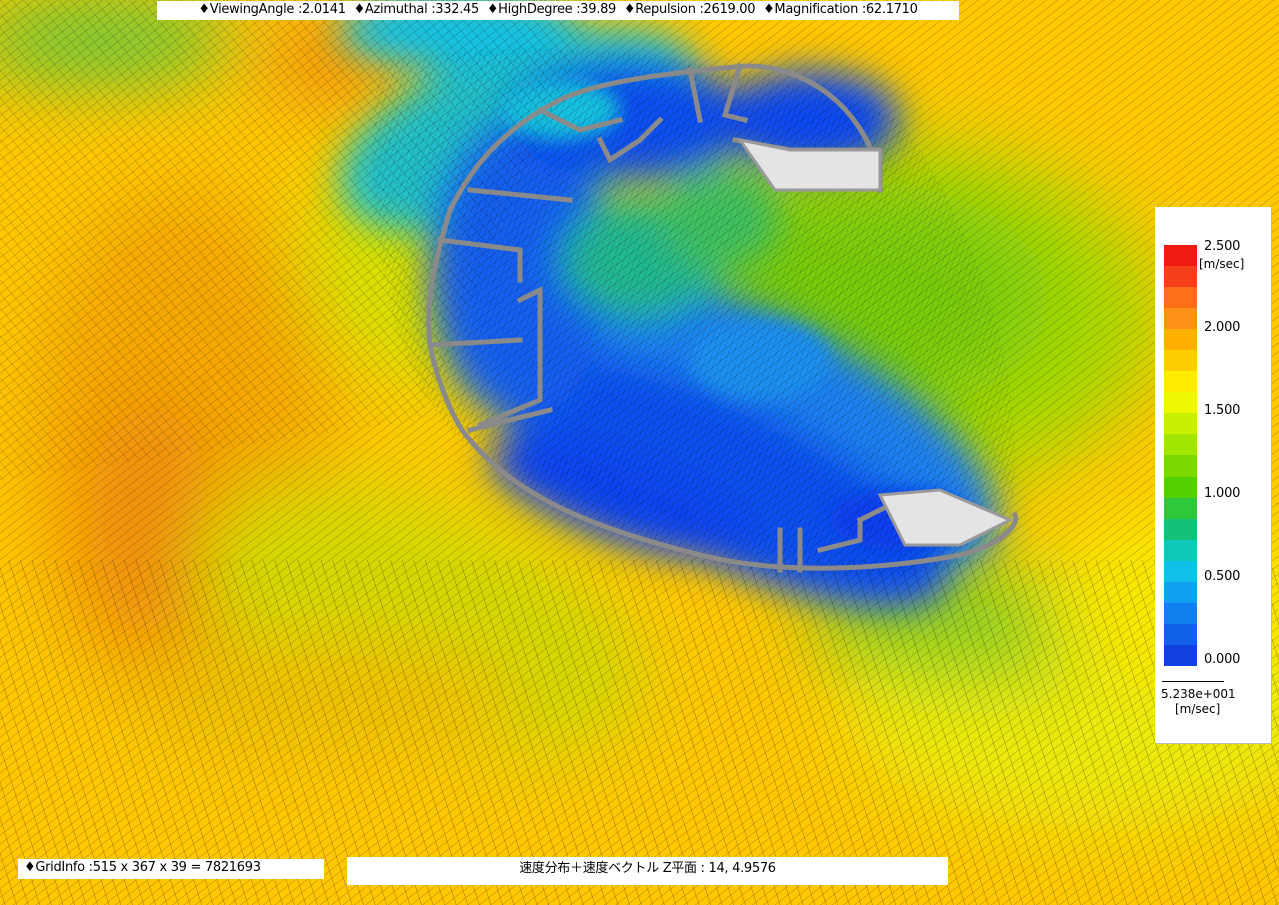 The height and width of the screenshot is (905, 1279). What do you see at coordinates (551, 9) in the screenshot?
I see `high-degree-label: ♦HighDegree :39.89` at bounding box center [551, 9].